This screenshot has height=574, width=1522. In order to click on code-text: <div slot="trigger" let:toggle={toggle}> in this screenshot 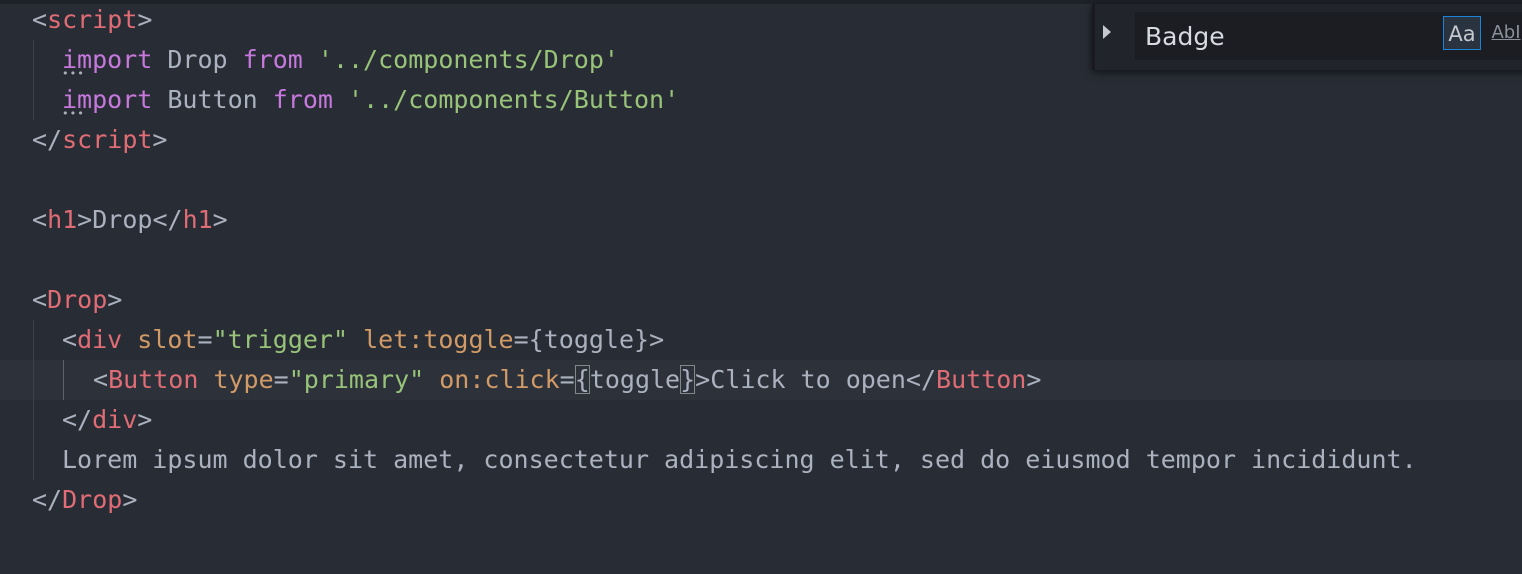, I will do `click(363, 340)`.